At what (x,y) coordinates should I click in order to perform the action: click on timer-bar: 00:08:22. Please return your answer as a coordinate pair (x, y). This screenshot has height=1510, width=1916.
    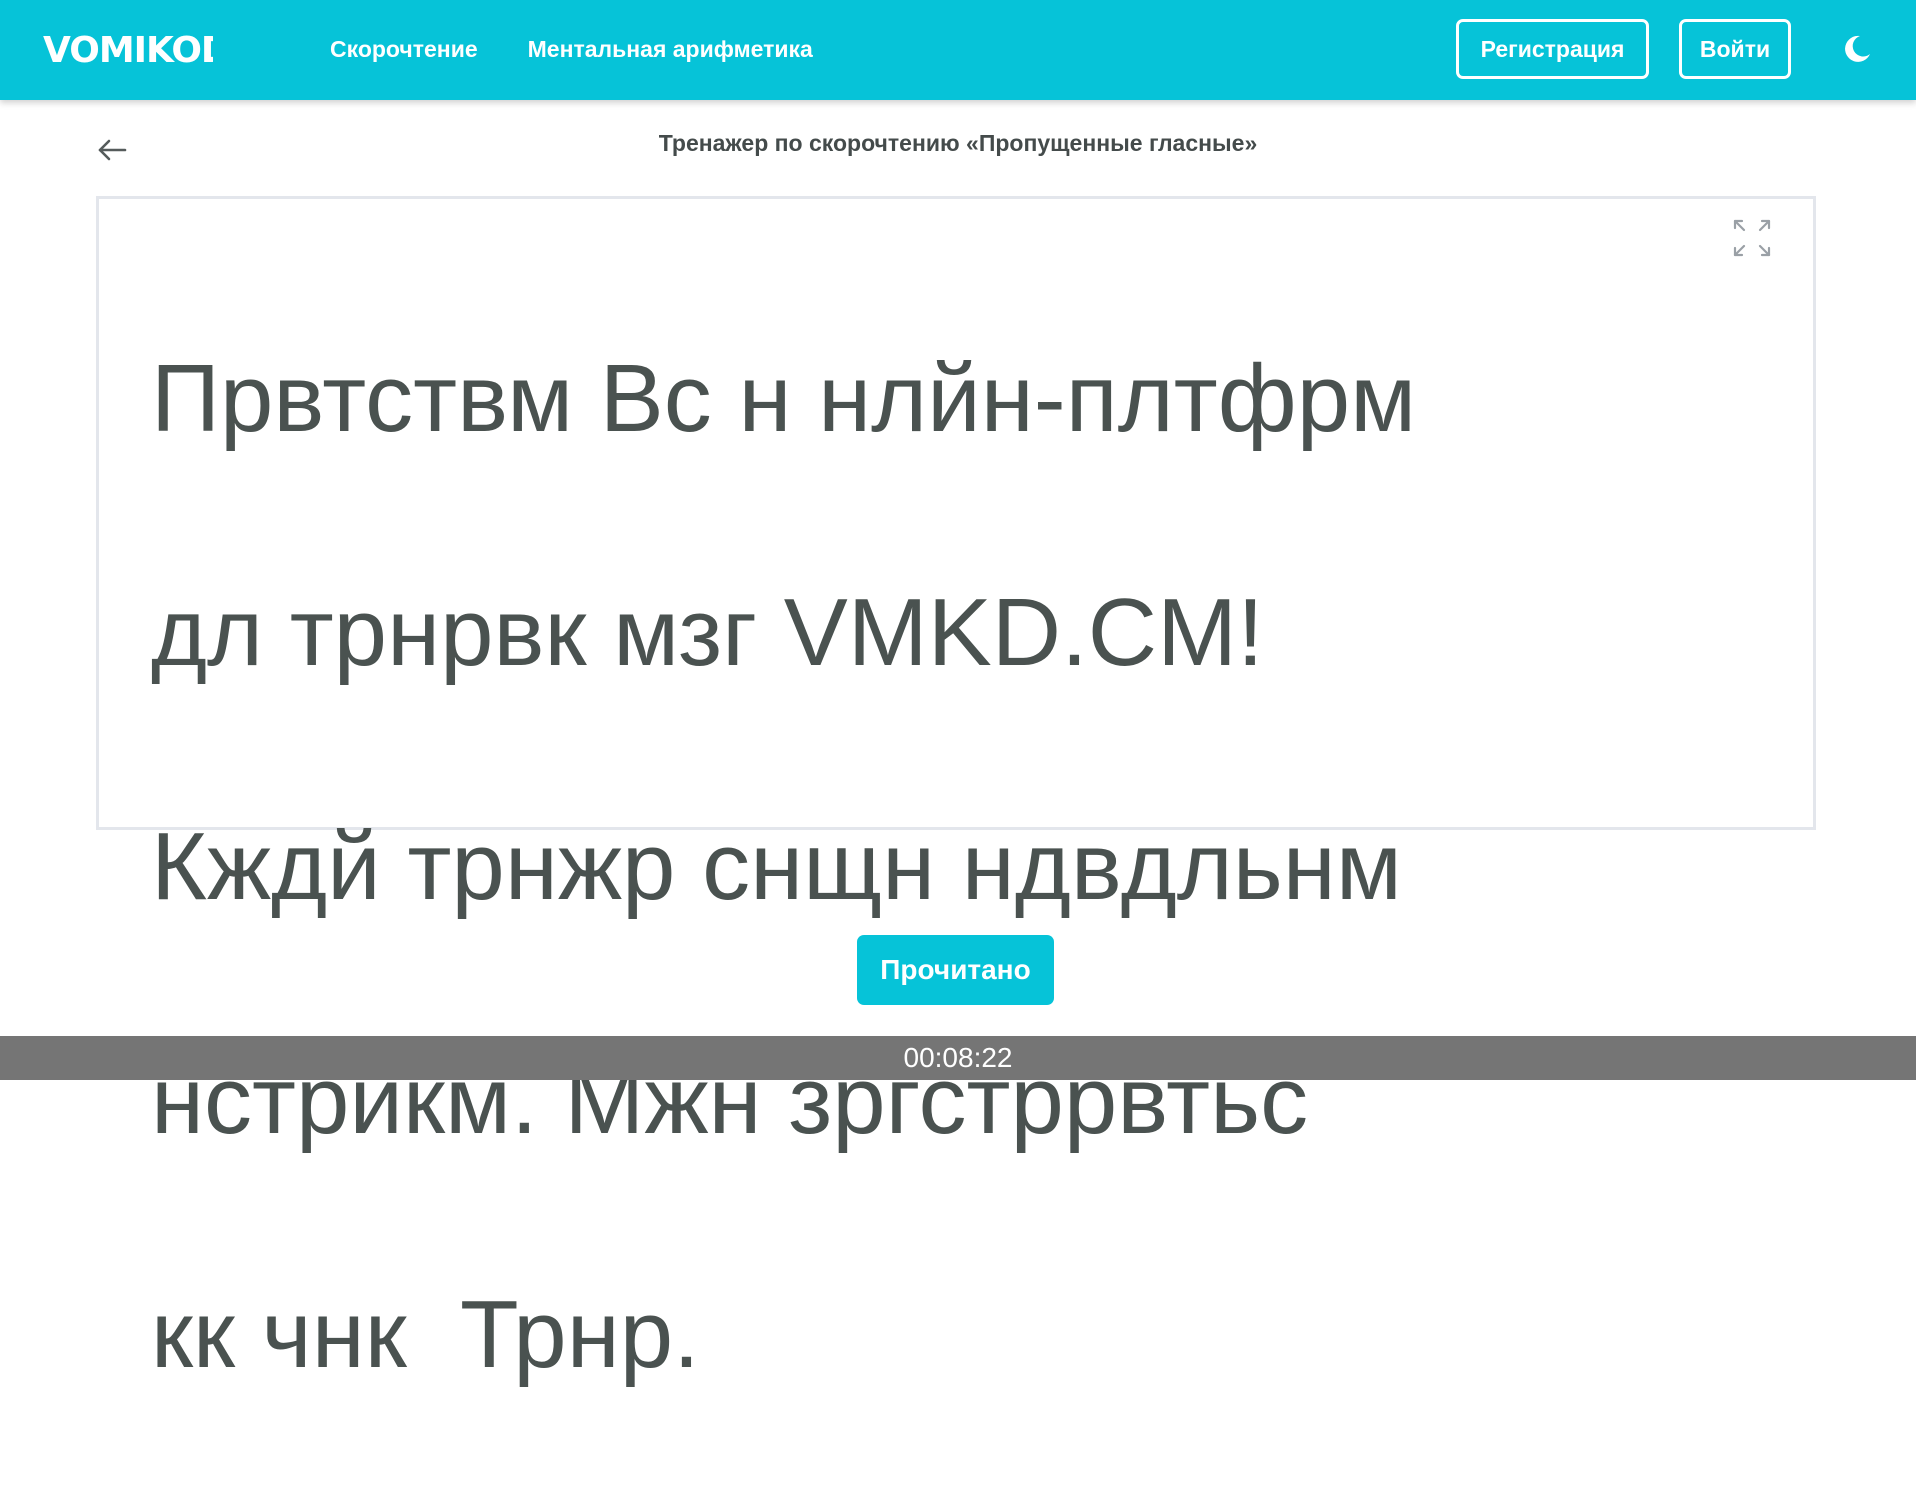
    Looking at the image, I should click on (958, 1058).